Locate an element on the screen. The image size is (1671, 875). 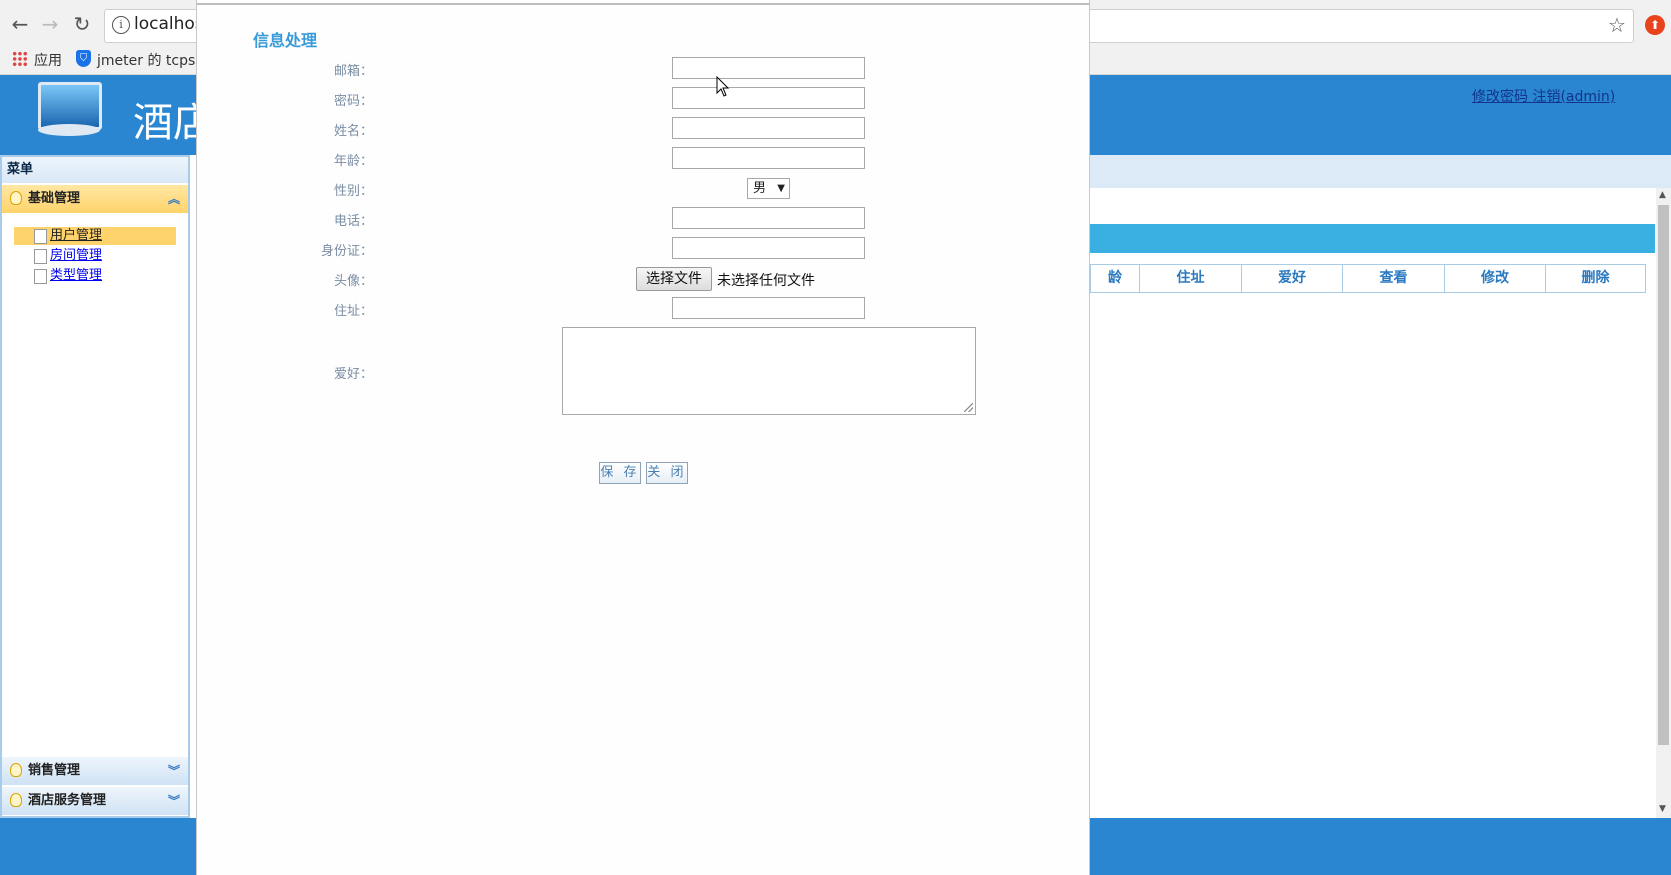
menu-item-label: 房间管理 is located at coordinates (76, 255).